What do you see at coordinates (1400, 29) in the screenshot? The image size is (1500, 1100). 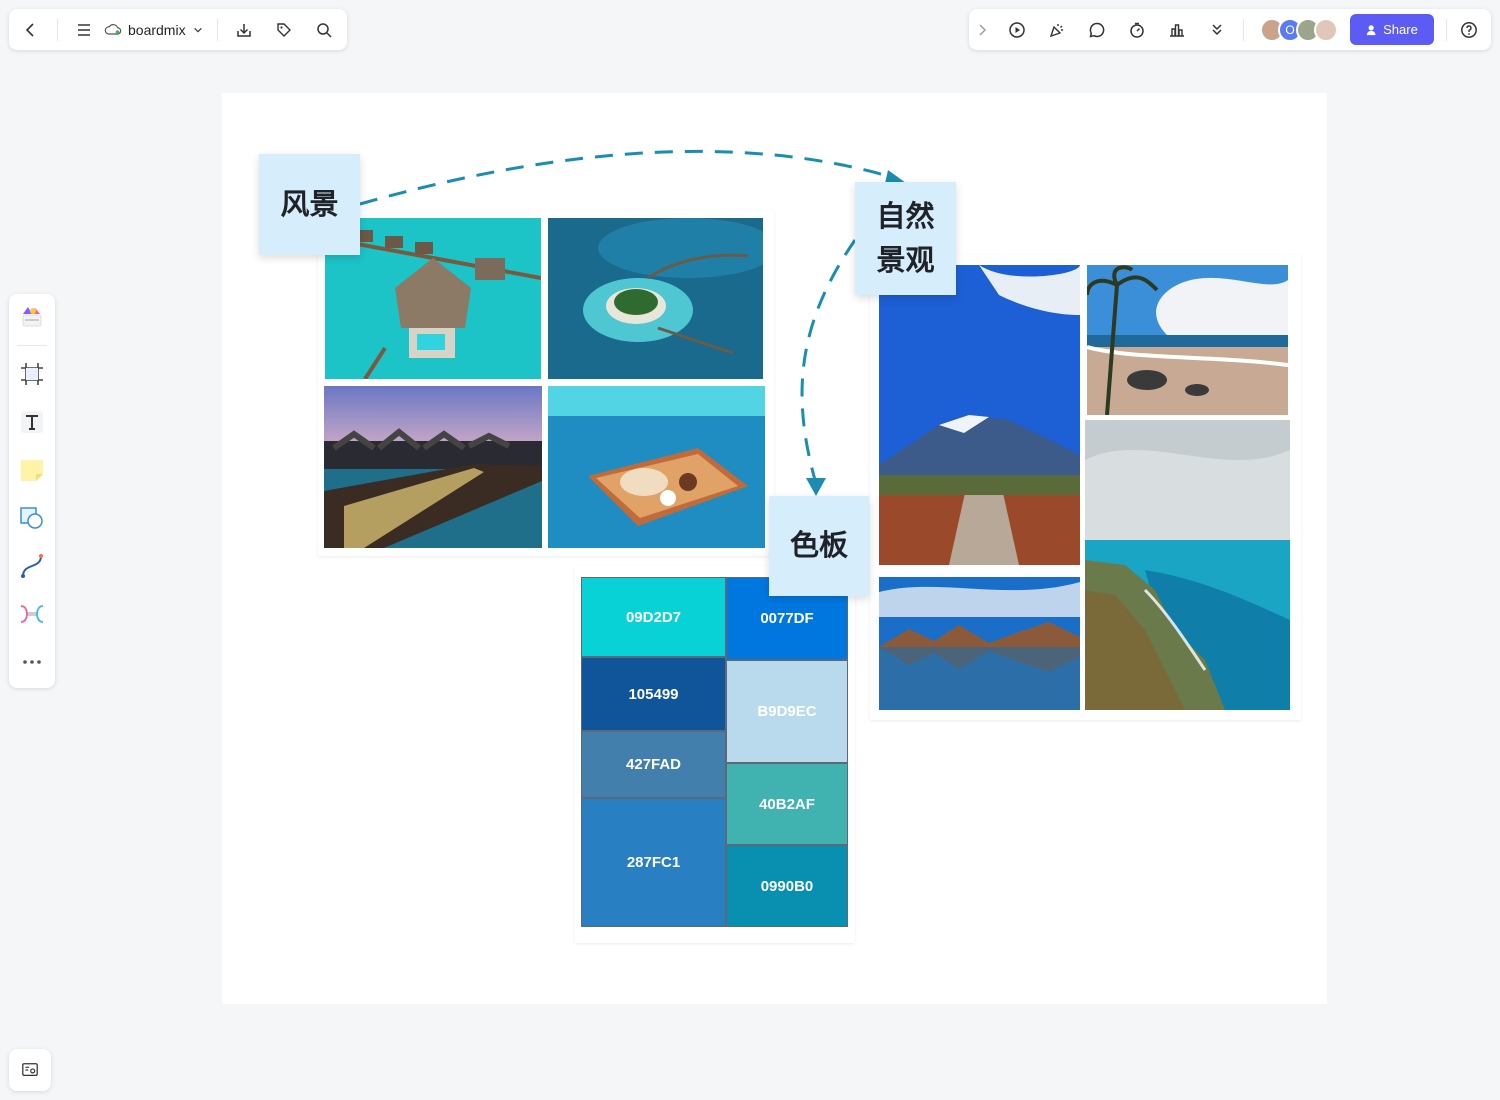 I see `share-label: Share` at bounding box center [1400, 29].